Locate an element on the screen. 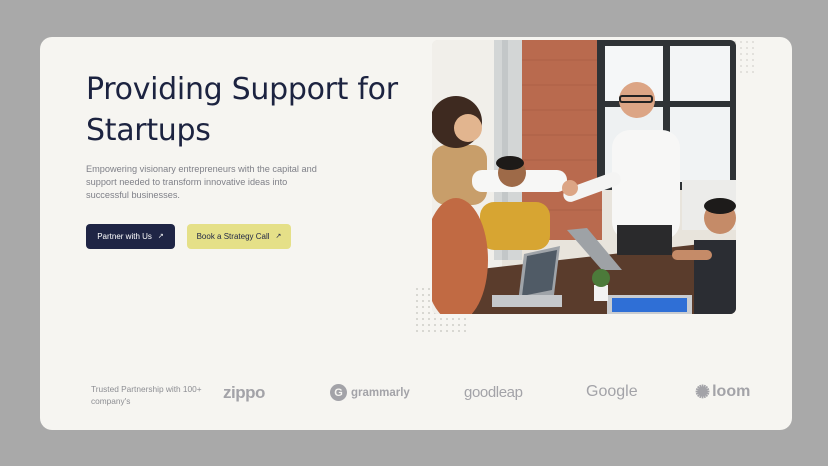  grammarly-logo: G grammarly is located at coordinates (370, 392).